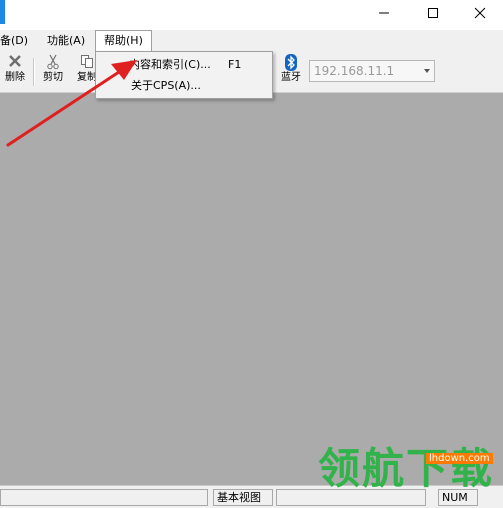 The image size is (503, 508). Describe the element at coordinates (459, 458) in the screenshot. I see `watermark-url: lhdown.com` at that location.